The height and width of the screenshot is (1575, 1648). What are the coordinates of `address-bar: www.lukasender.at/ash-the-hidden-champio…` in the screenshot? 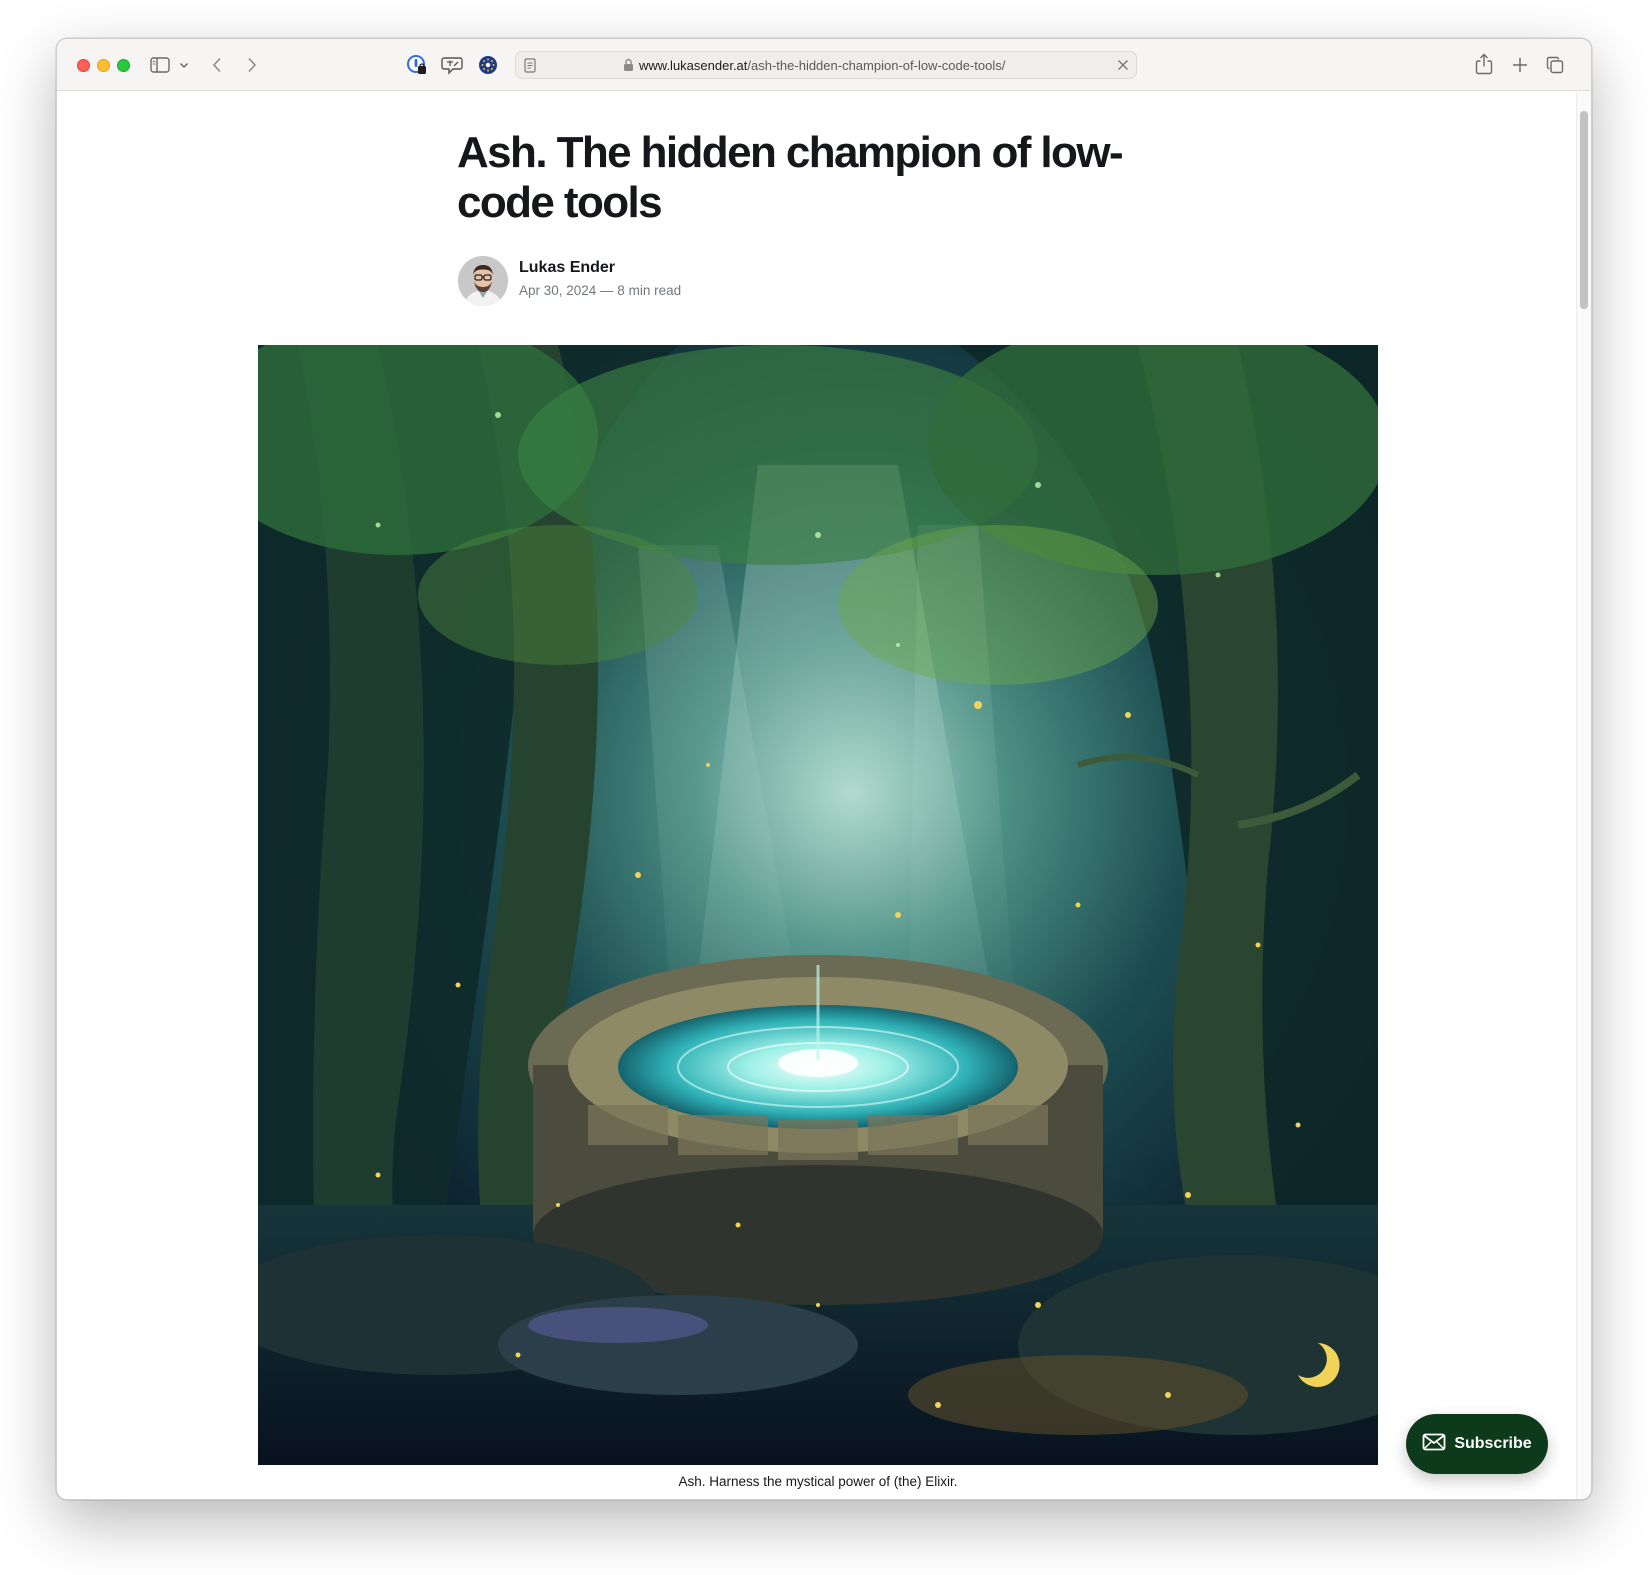 It's located at (826, 65).